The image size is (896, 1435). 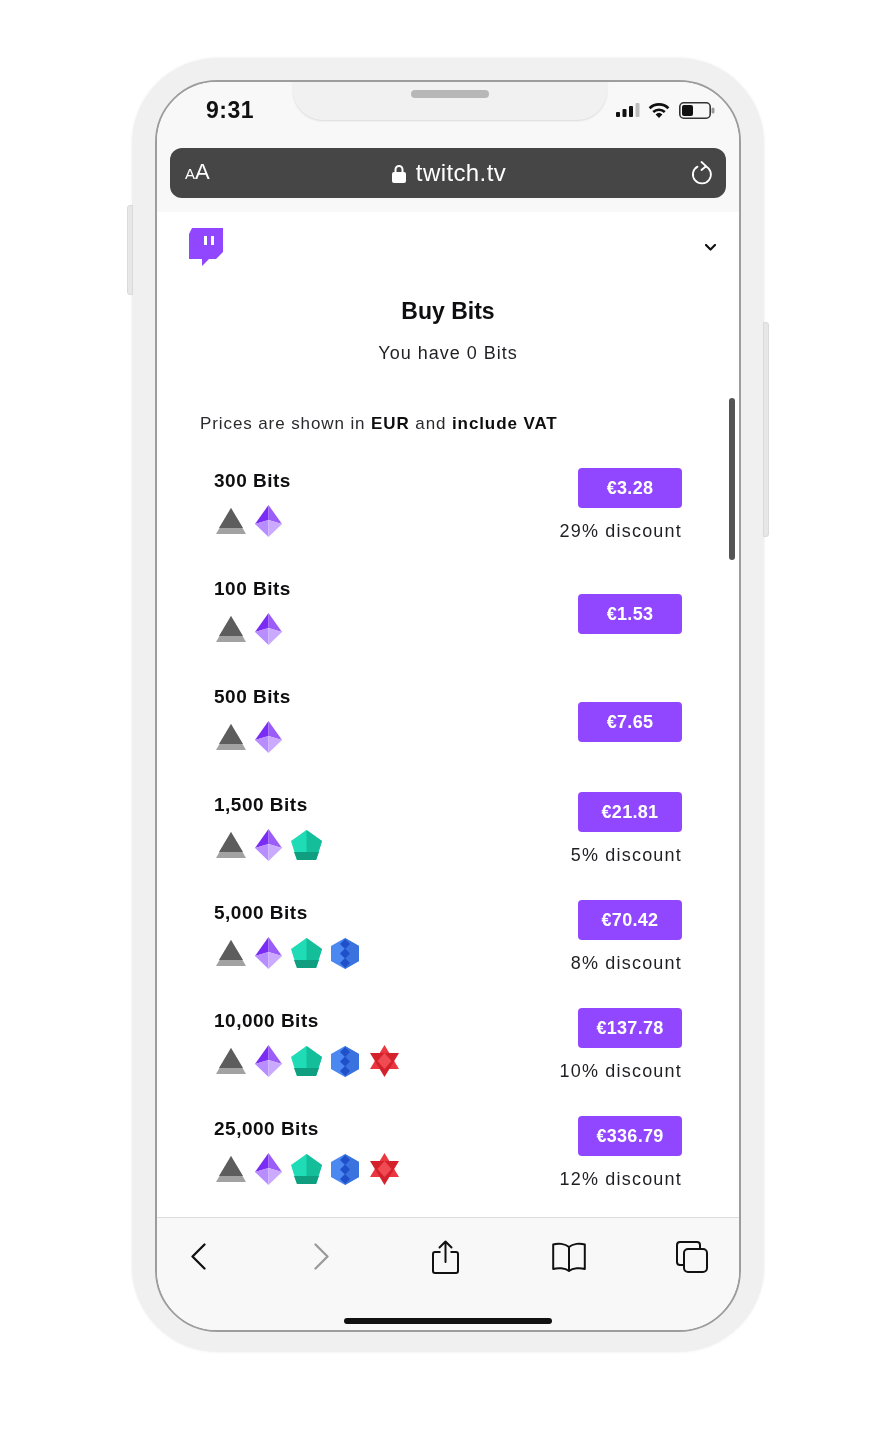 I want to click on discount-text: 12% discount, so click(x=620, y=1179).